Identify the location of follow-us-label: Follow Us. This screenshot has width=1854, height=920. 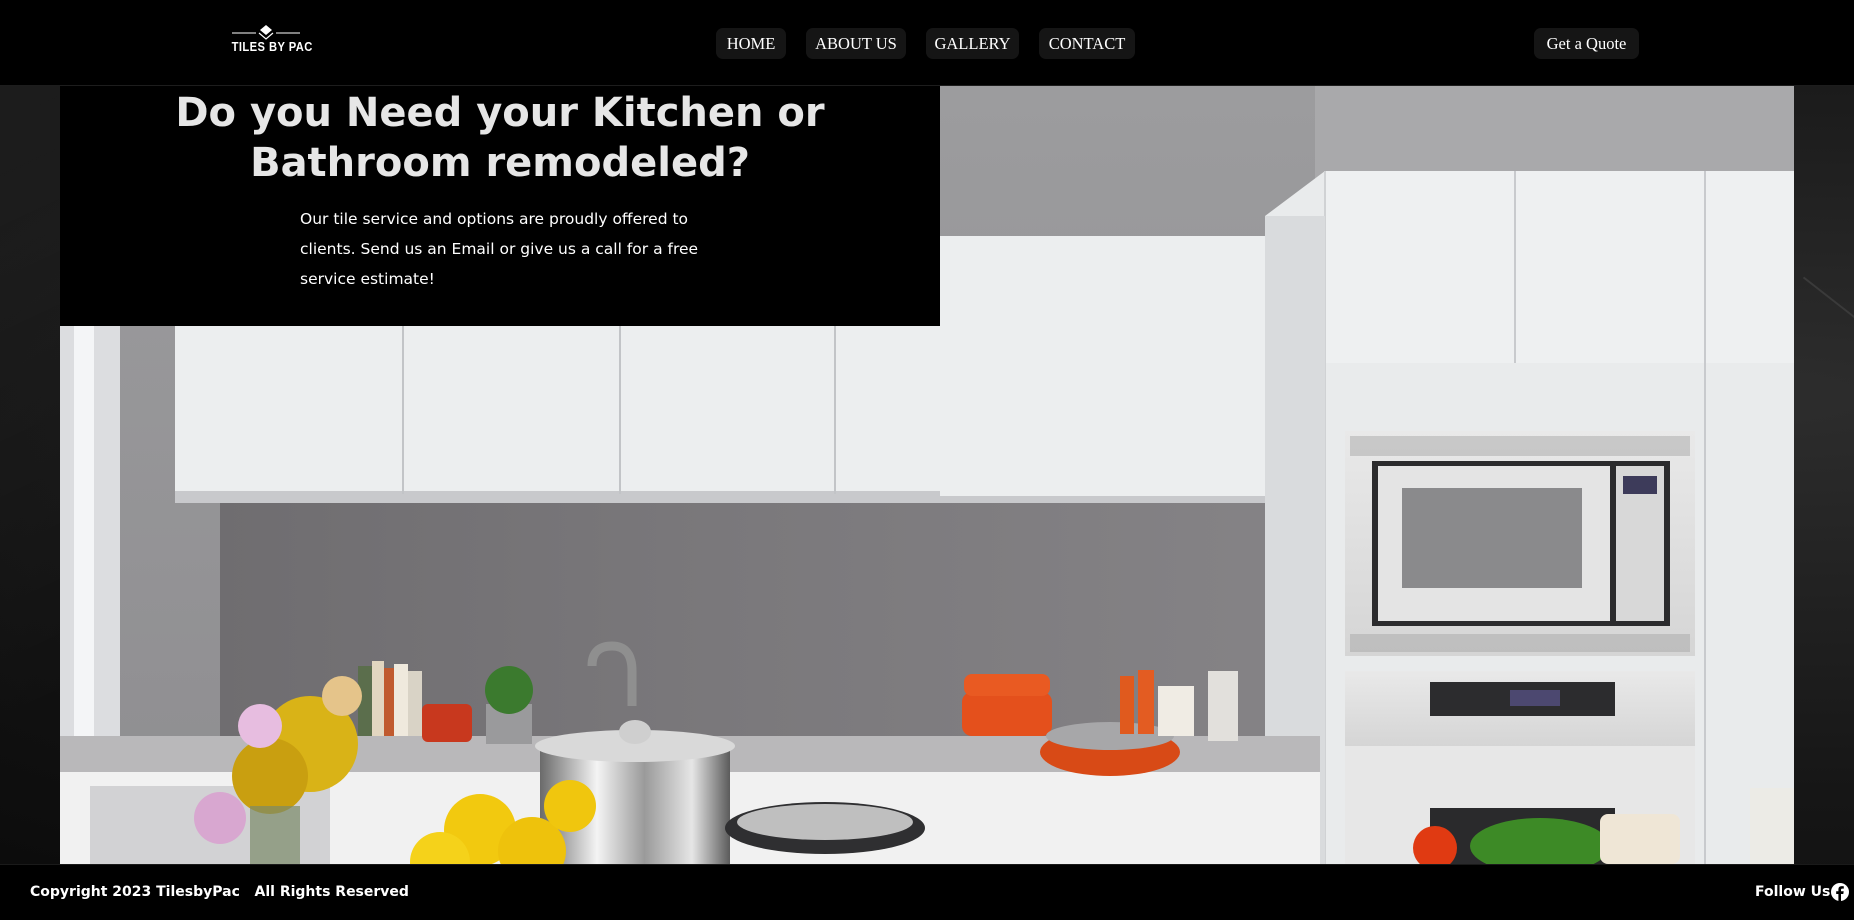
(1793, 892).